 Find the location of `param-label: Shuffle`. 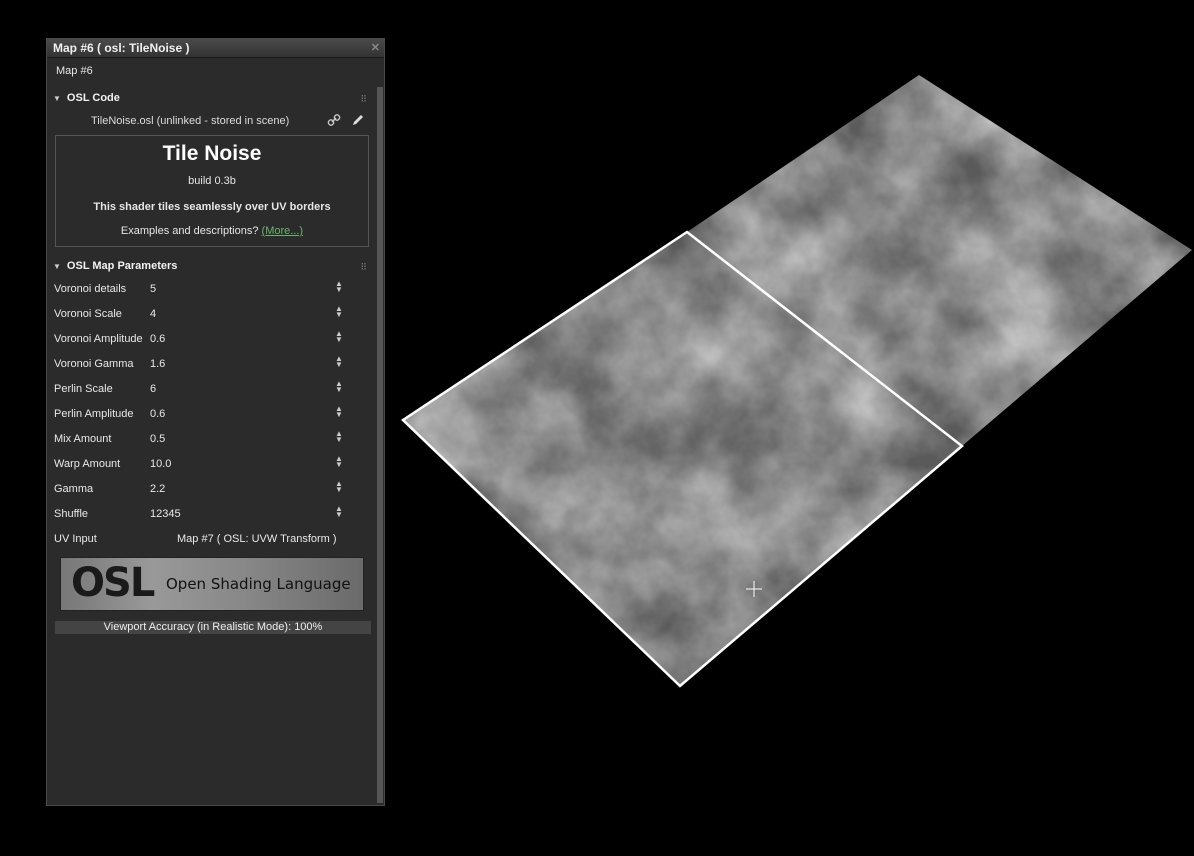

param-label: Shuffle is located at coordinates (71, 514).